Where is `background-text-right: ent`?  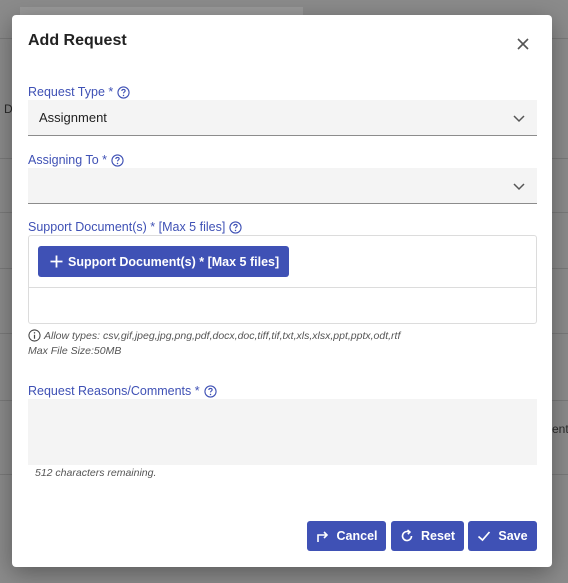 background-text-right: ent is located at coordinates (560, 429).